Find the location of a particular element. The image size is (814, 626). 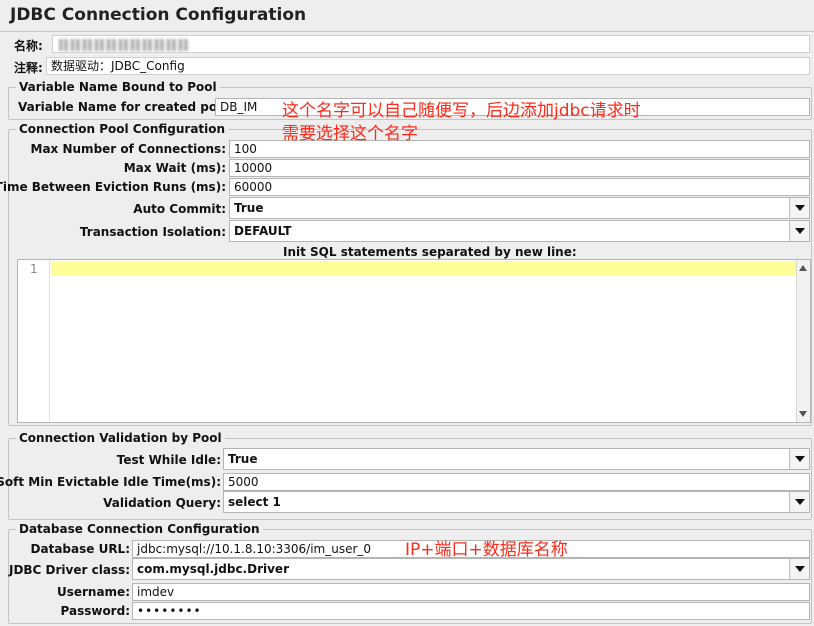

validation-query-value: select 1 is located at coordinates (254, 502).